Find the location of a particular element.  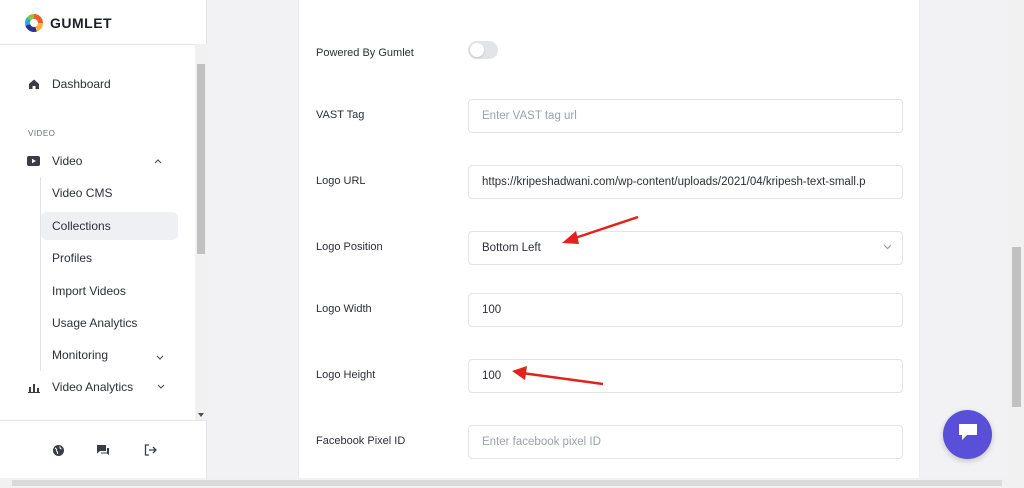

gumlet-logo-icon is located at coordinates (34, 23).